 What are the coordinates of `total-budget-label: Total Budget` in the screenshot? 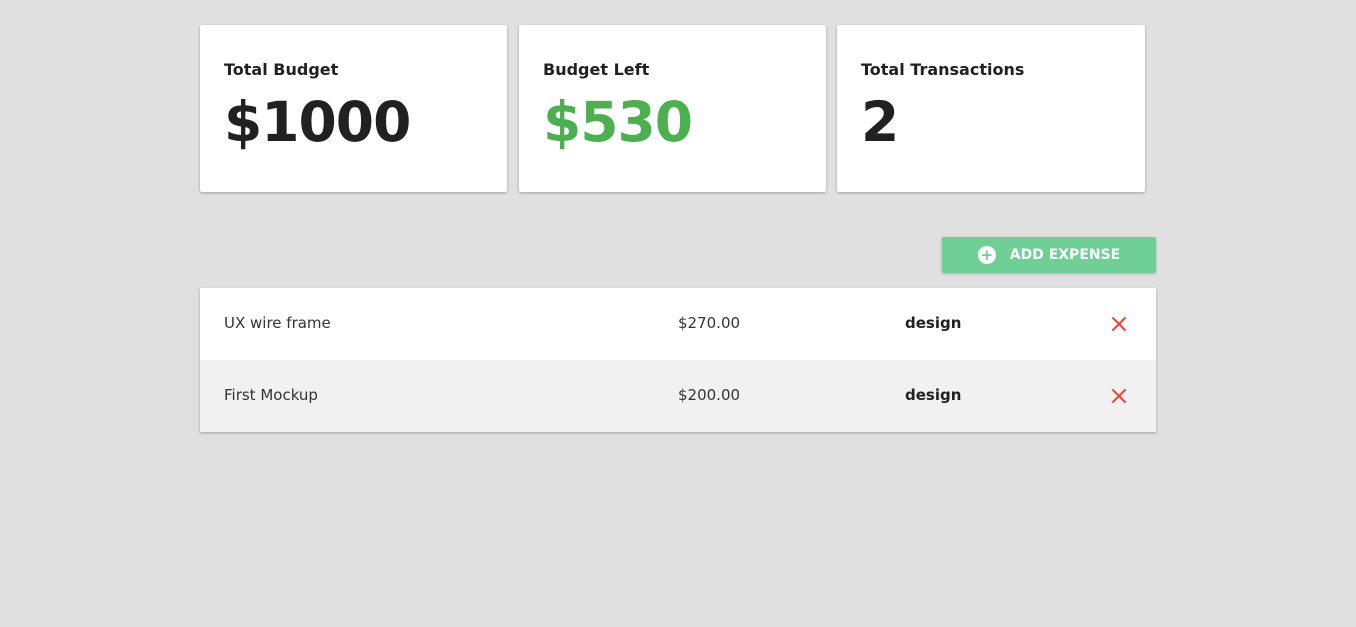 It's located at (281, 69).